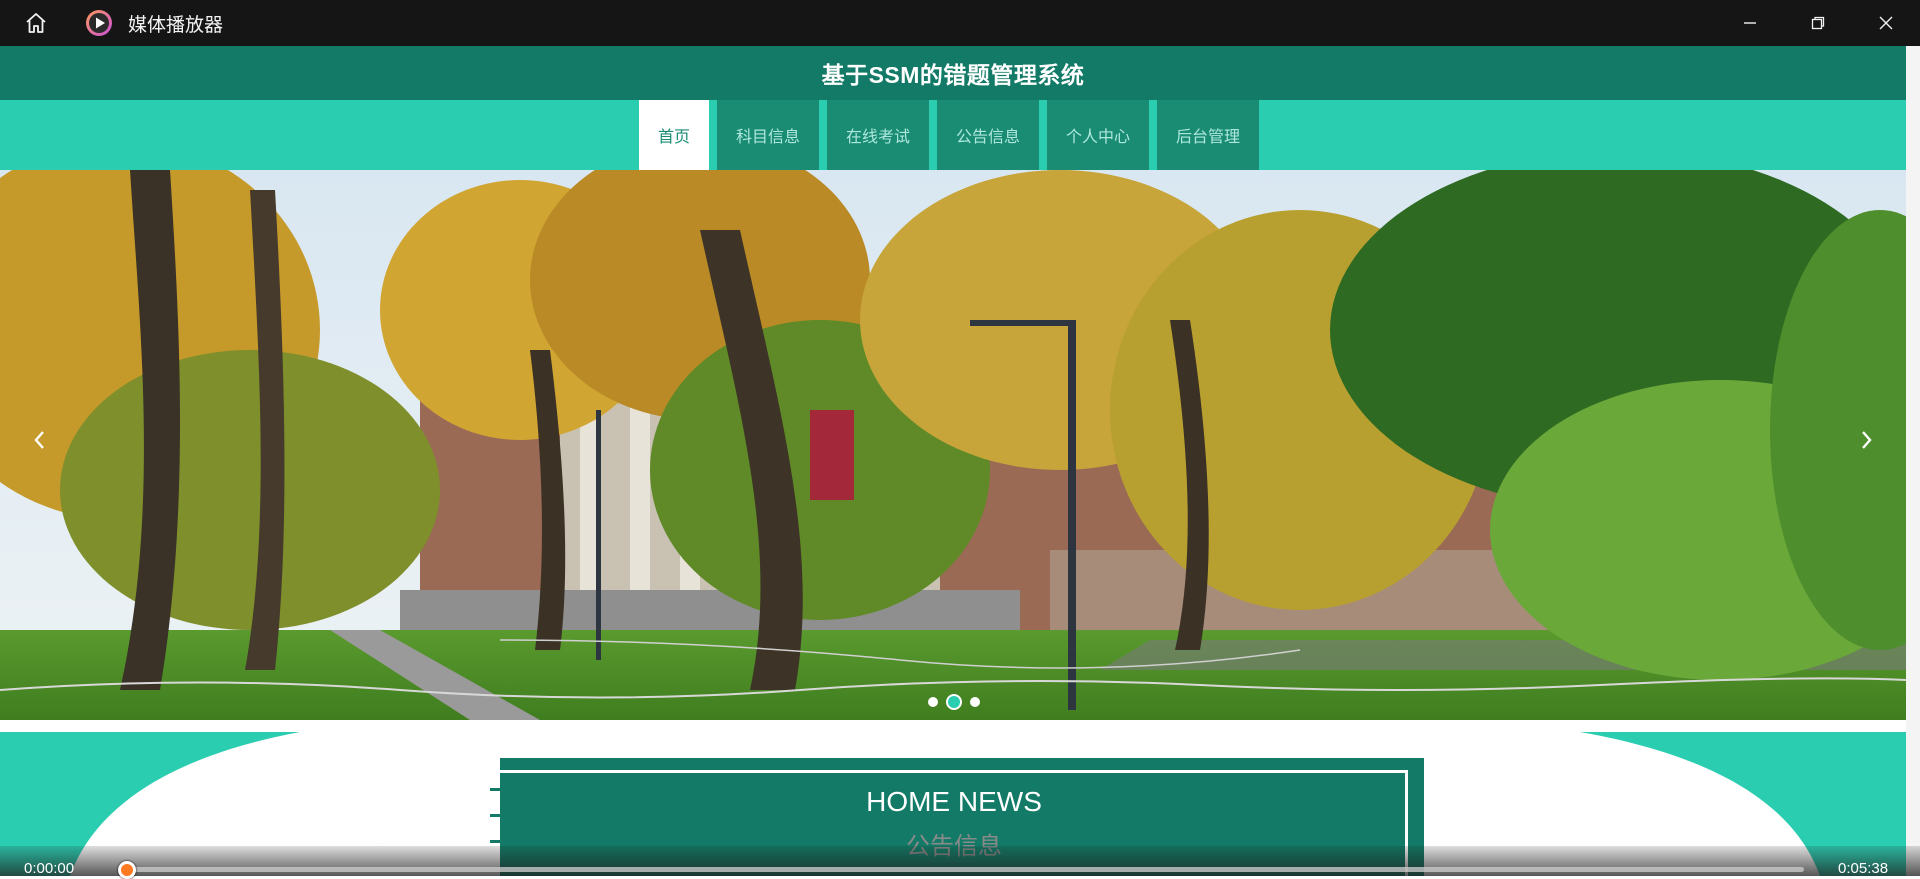 The width and height of the screenshot is (1920, 879). I want to click on carousel-dot-active, so click(954, 702).